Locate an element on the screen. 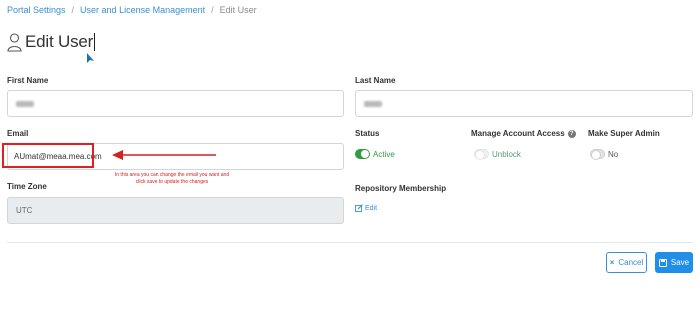 This screenshot has height=316, width=700. manage-access-toggle-row: Unblock is located at coordinates (497, 154).